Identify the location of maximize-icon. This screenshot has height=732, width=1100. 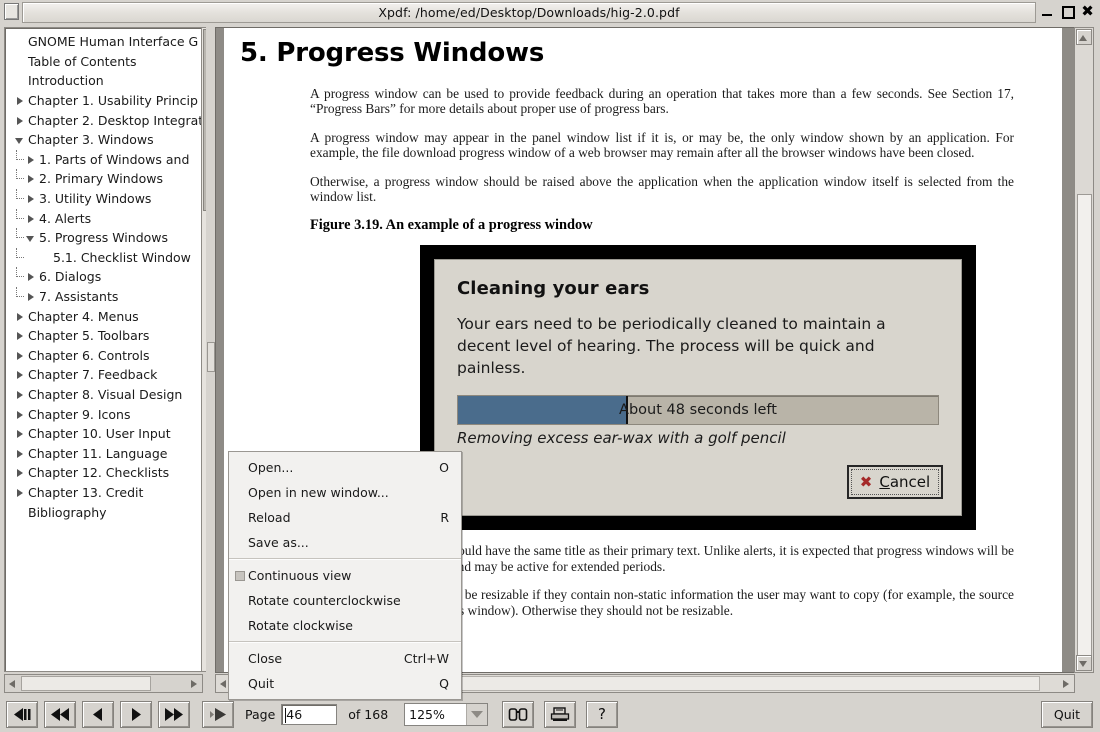
(1068, 12).